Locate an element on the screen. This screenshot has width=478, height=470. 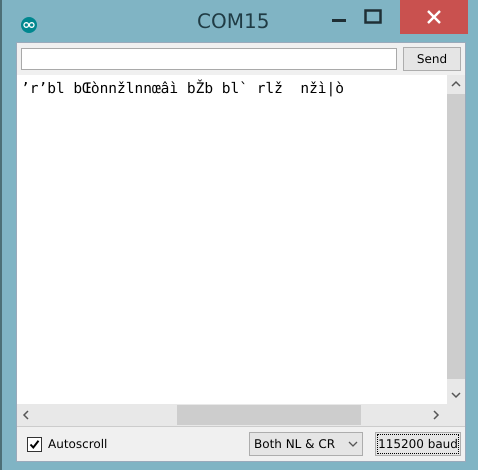
send-button: Send is located at coordinates (432, 59).